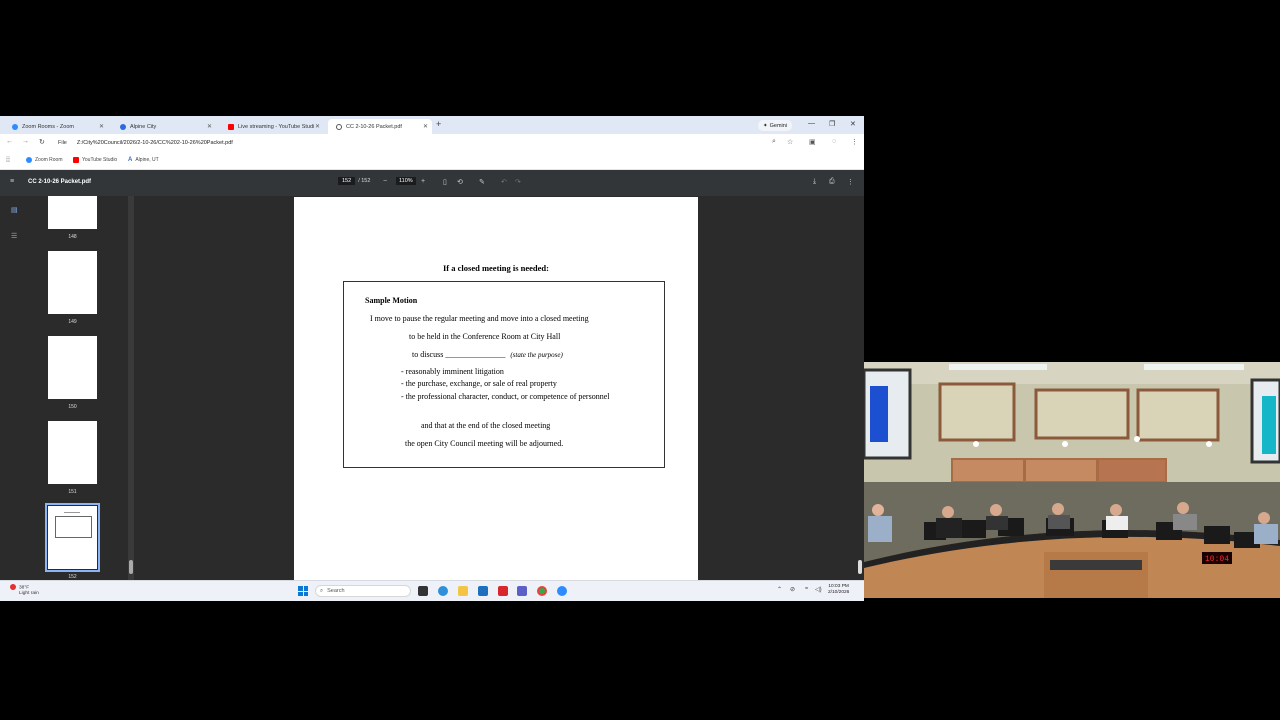 Image resolution: width=1280 pixels, height=720 pixels. I want to click on clock-time: 10:03 PM, so click(838, 586).